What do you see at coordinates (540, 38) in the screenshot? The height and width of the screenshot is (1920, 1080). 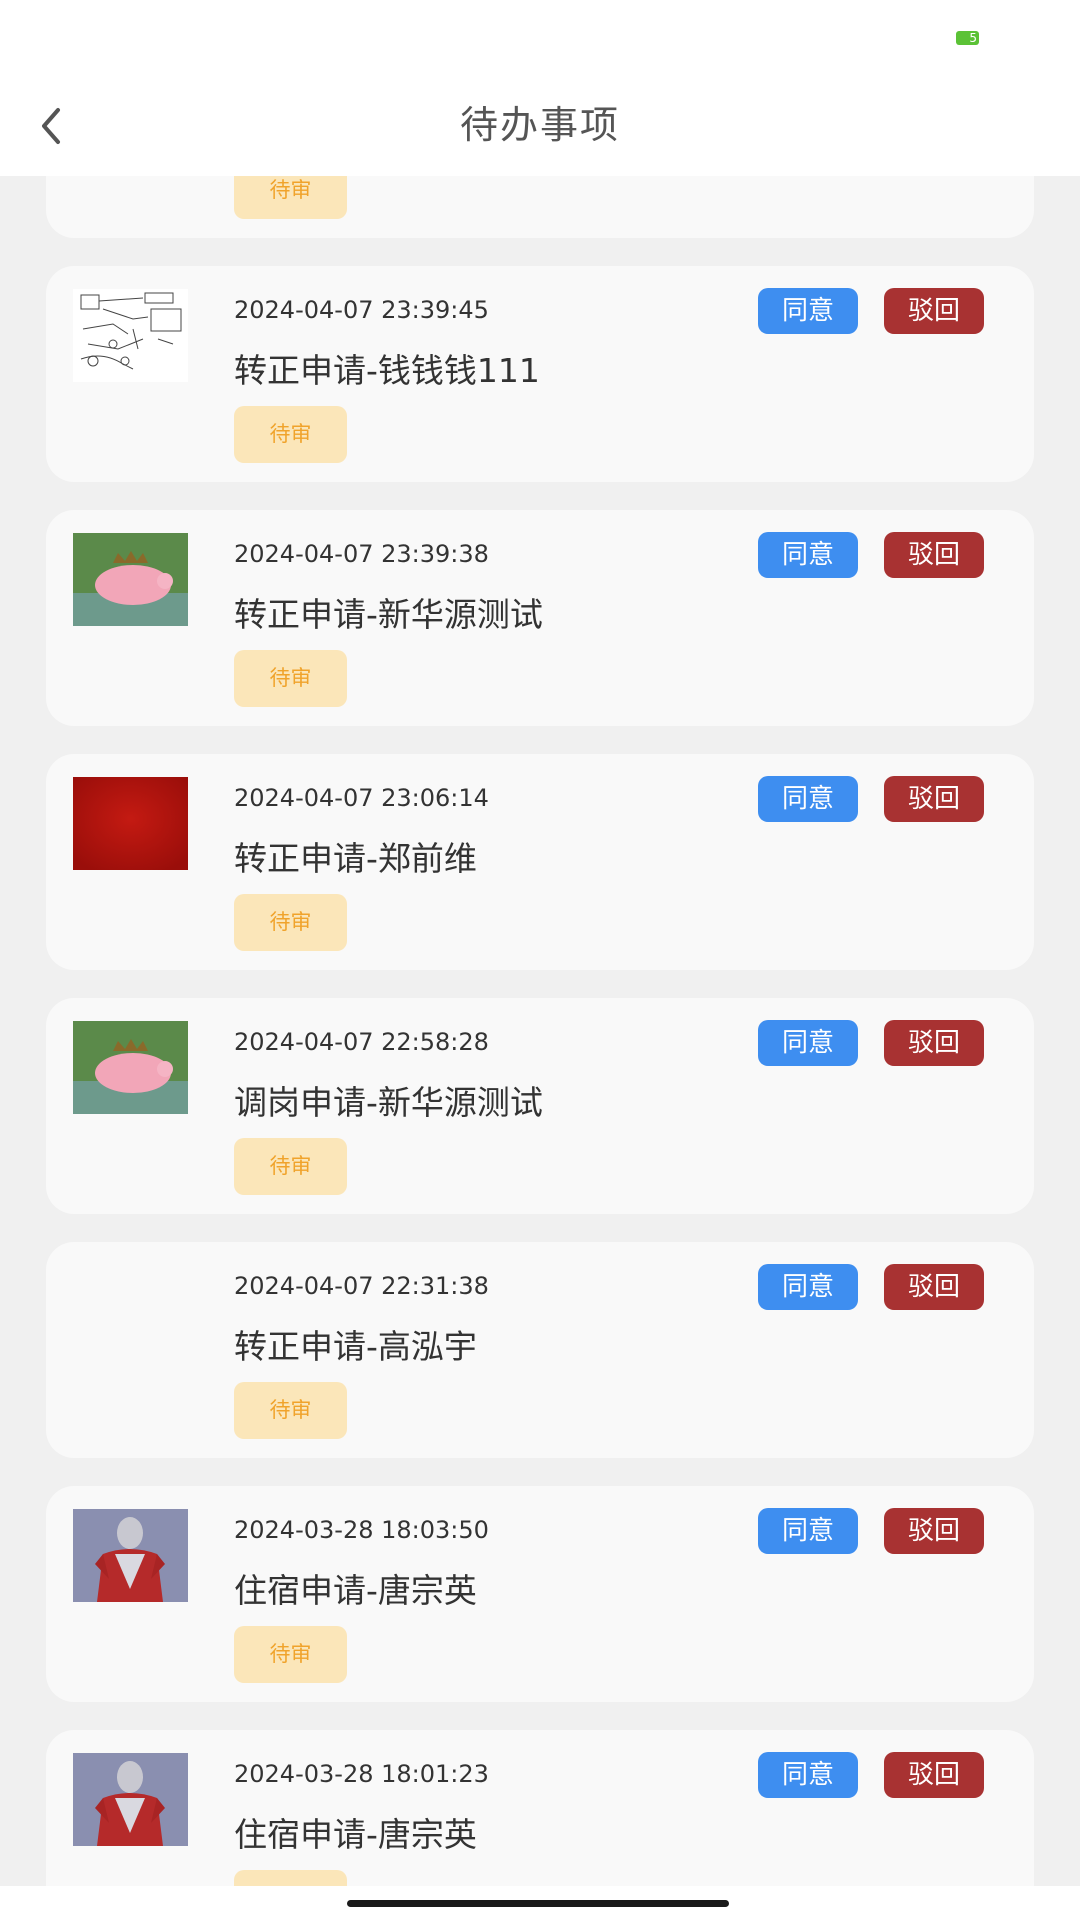 I see `status-bar: 5` at bounding box center [540, 38].